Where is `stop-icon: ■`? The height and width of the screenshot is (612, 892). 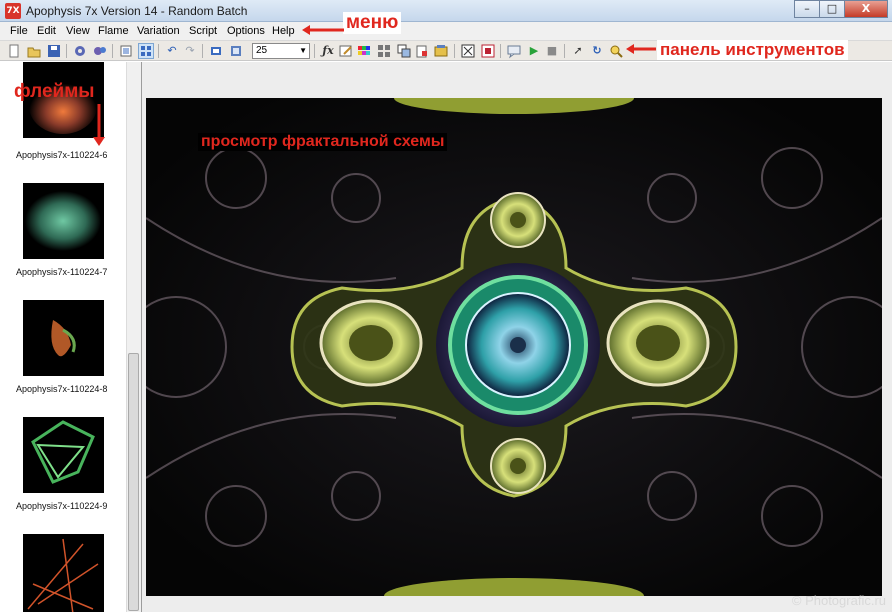
stop-icon: ■ is located at coordinates (552, 51).